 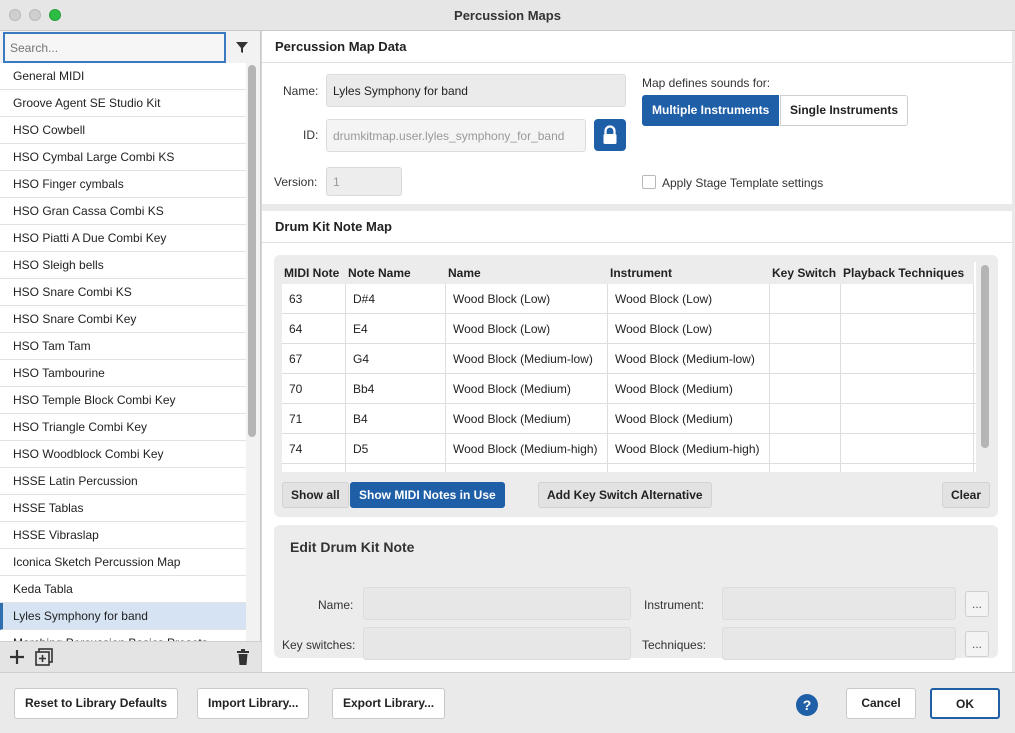 What do you see at coordinates (314, 273) in the screenshot?
I see `column-header: MIDI Note` at bounding box center [314, 273].